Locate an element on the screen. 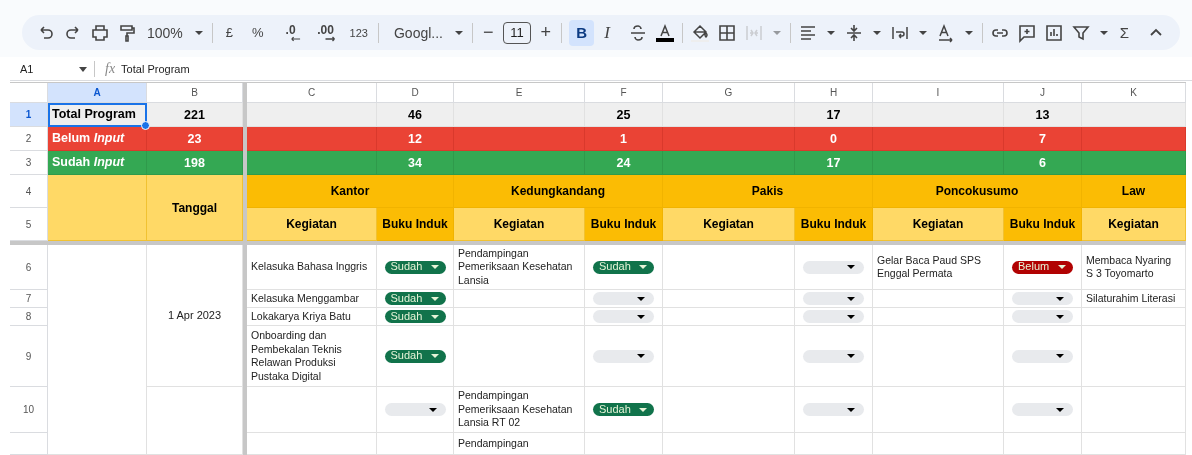 The image size is (1192, 455). summary-count: 0 is located at coordinates (834, 139).